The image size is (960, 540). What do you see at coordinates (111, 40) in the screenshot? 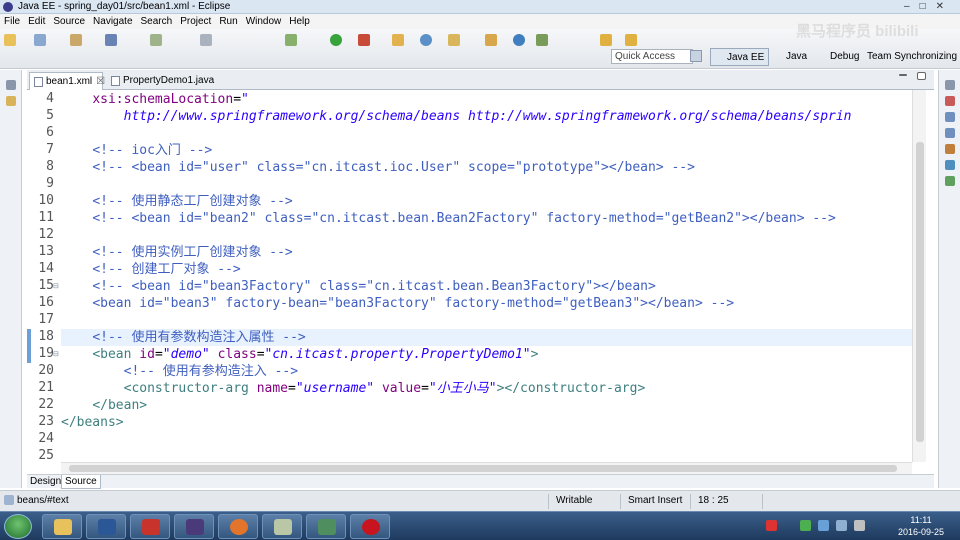
I see `console-icon` at bounding box center [111, 40].